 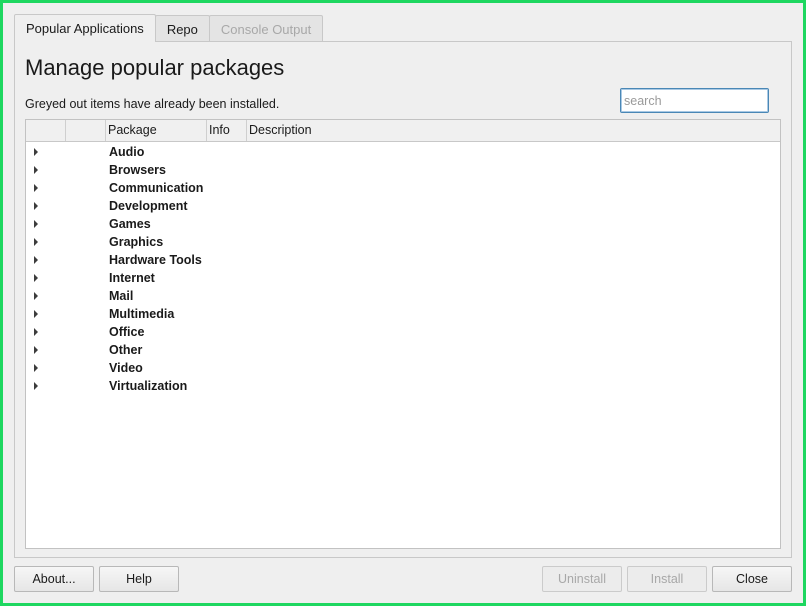 I want to click on tree-category-row: Development, so click(x=403, y=206).